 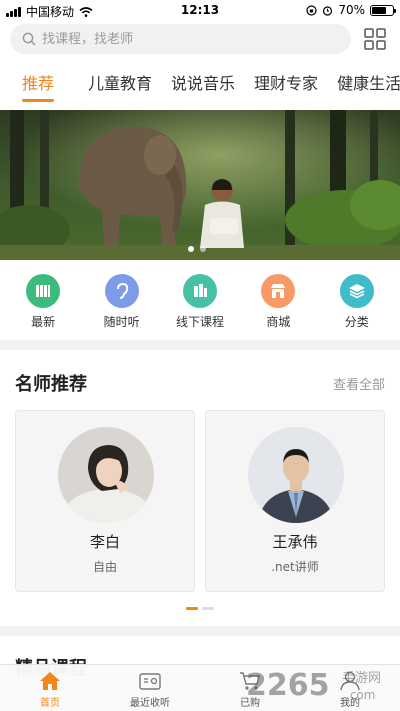 What do you see at coordinates (199, 291) in the screenshot?
I see `books-icon` at bounding box center [199, 291].